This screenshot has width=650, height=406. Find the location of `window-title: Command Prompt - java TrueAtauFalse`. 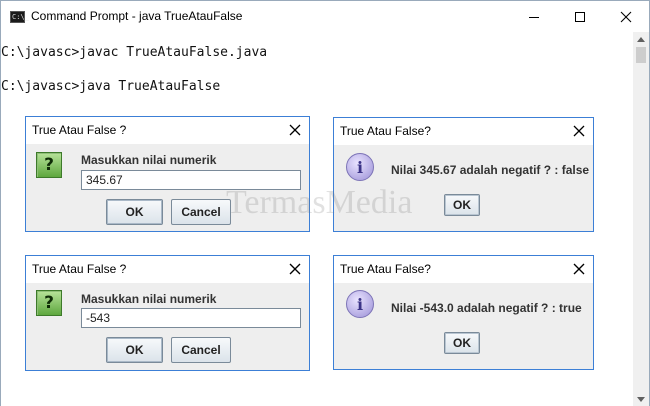

window-title: Command Prompt - java TrueAtauFalse is located at coordinates (137, 16).